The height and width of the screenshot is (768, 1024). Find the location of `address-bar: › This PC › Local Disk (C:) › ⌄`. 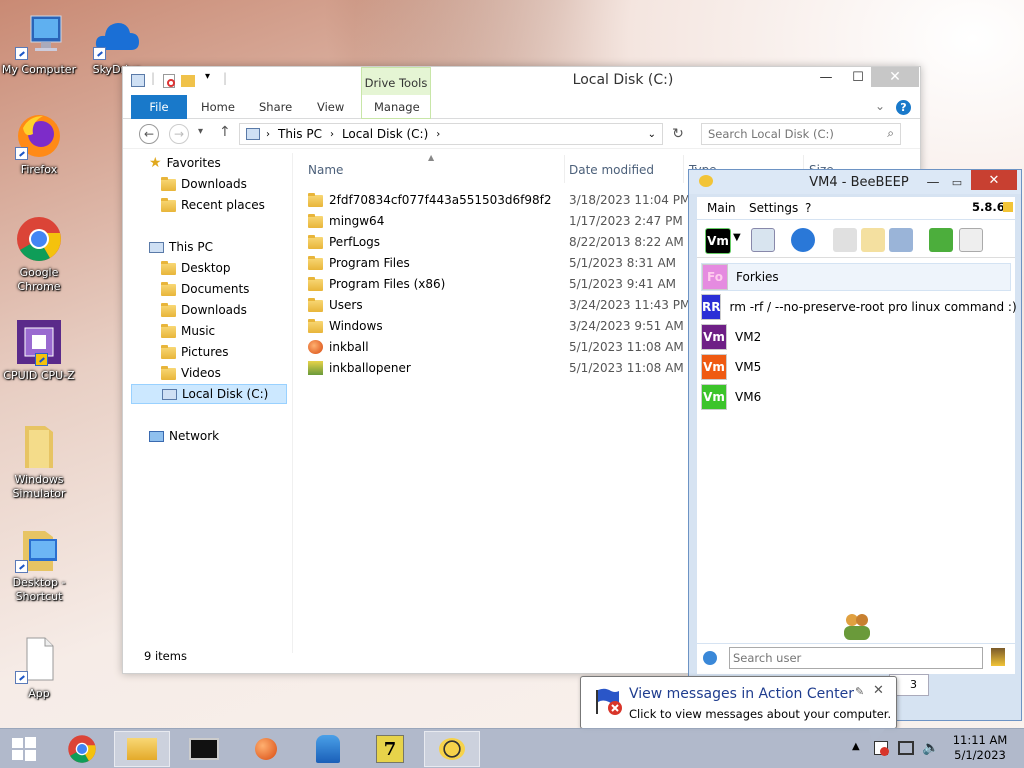

address-bar: › This PC › Local Disk (C:) › ⌄ is located at coordinates (451, 134).